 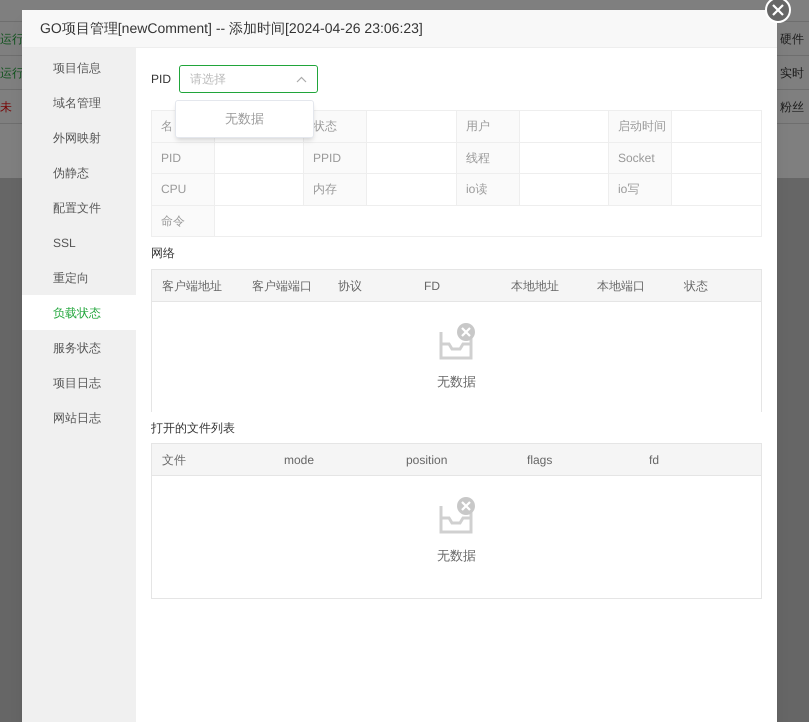 What do you see at coordinates (193, 428) in the screenshot?
I see `section-title: 打开的文件列表` at bounding box center [193, 428].